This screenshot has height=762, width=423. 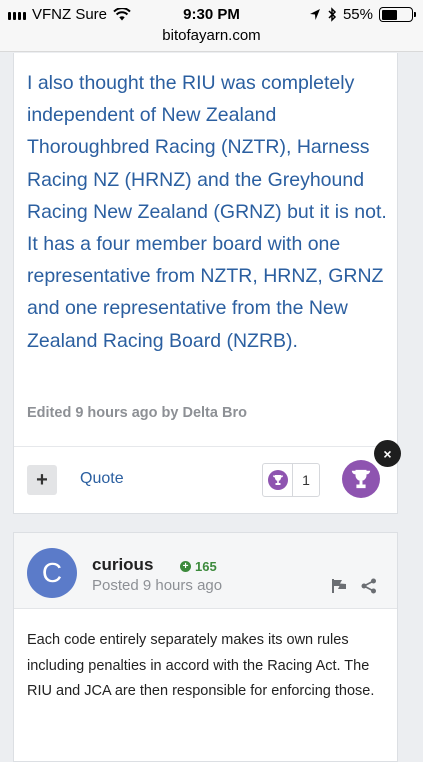 I want to click on plus-icon: +, so click(x=185, y=566).